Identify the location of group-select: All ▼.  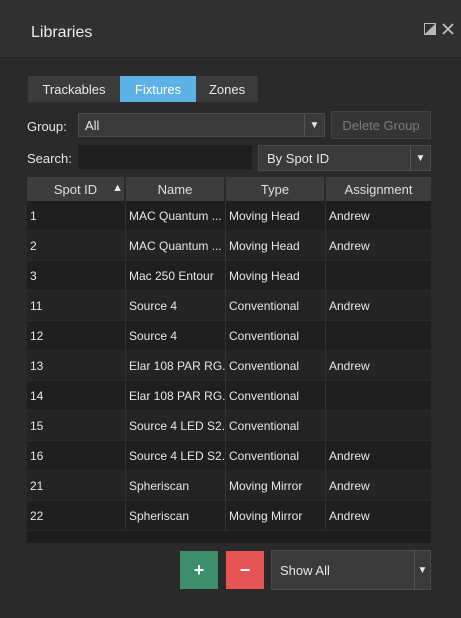
(201, 125).